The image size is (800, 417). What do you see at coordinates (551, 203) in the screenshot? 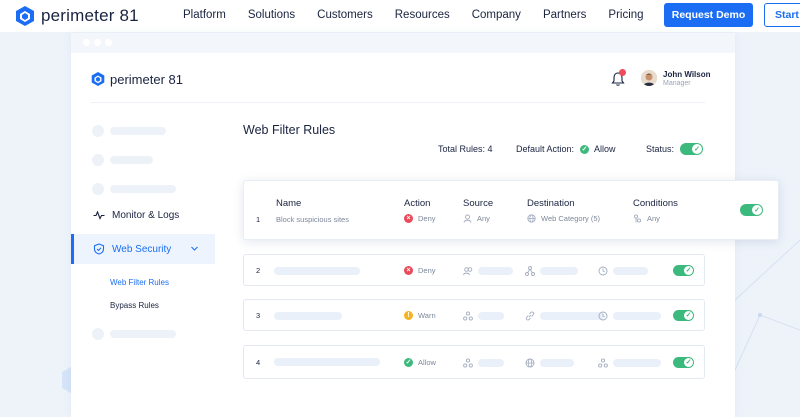
I see `column-header-destination: Destination` at bounding box center [551, 203].